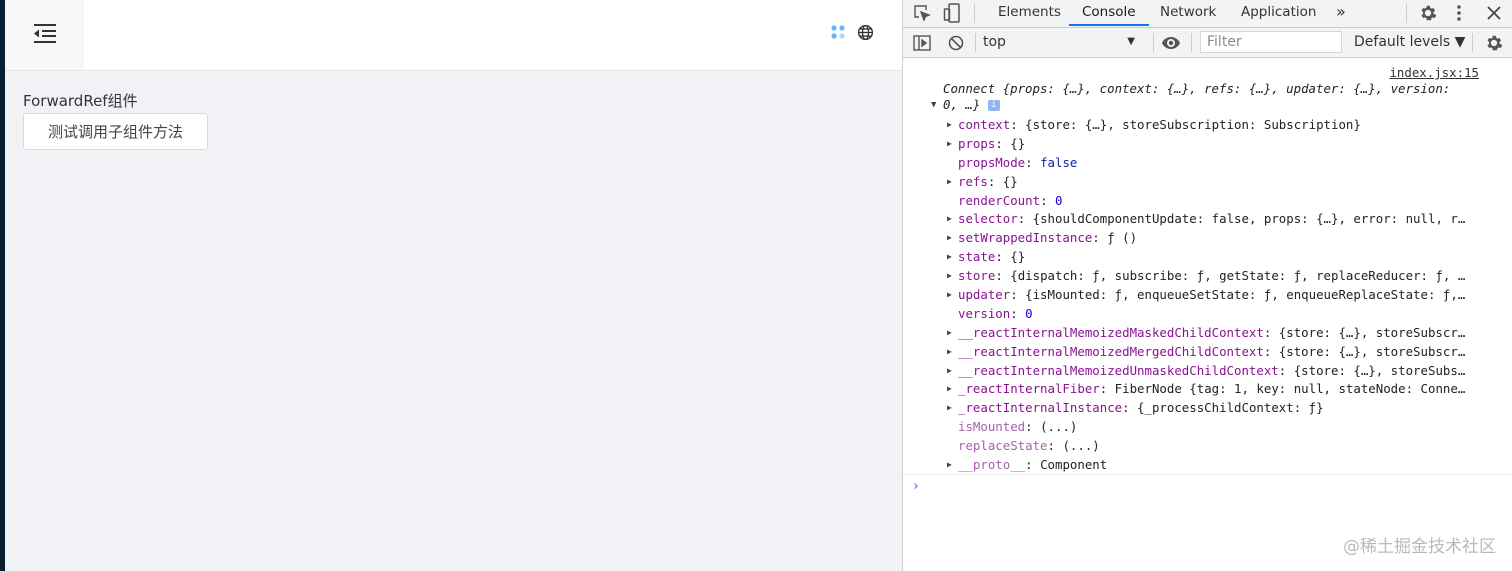  What do you see at coordinates (1494, 43) in the screenshot?
I see `console-settings-icon` at bounding box center [1494, 43].